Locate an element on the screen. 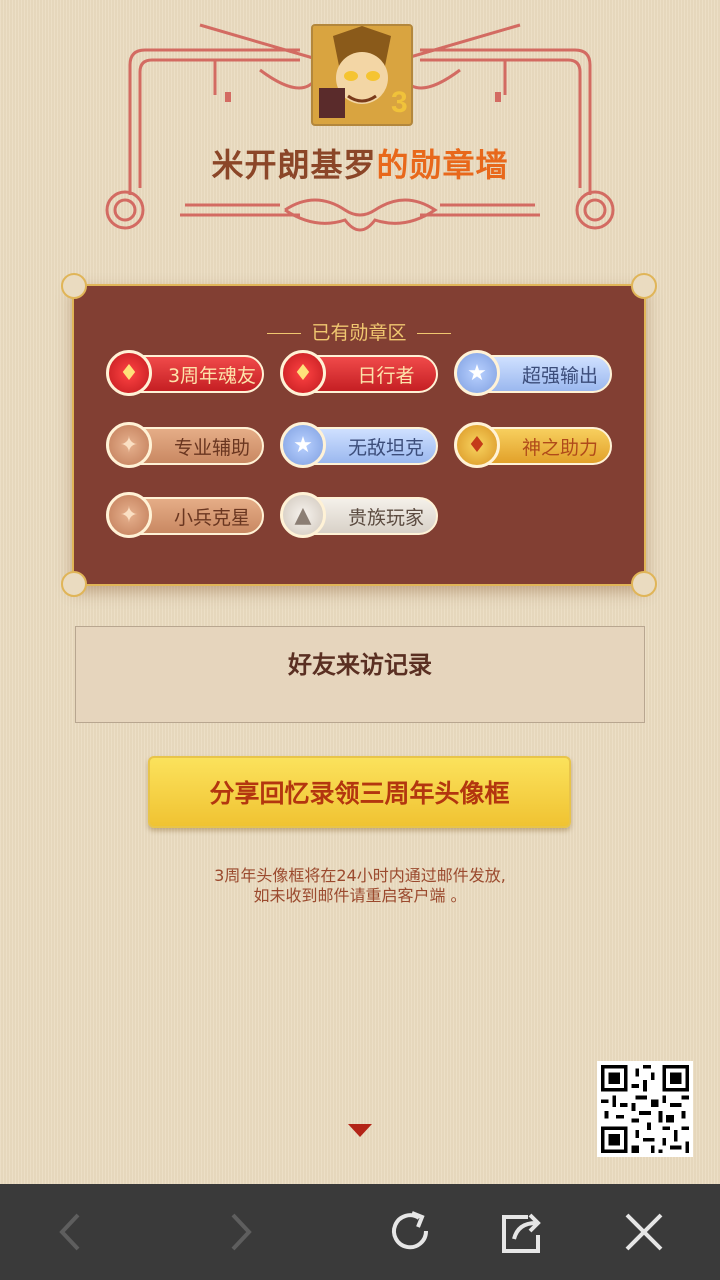 This screenshot has width=720, height=1280. reward-note-line1: 3周年头像框将在24小时内通过邮件发放, is located at coordinates (360, 875).